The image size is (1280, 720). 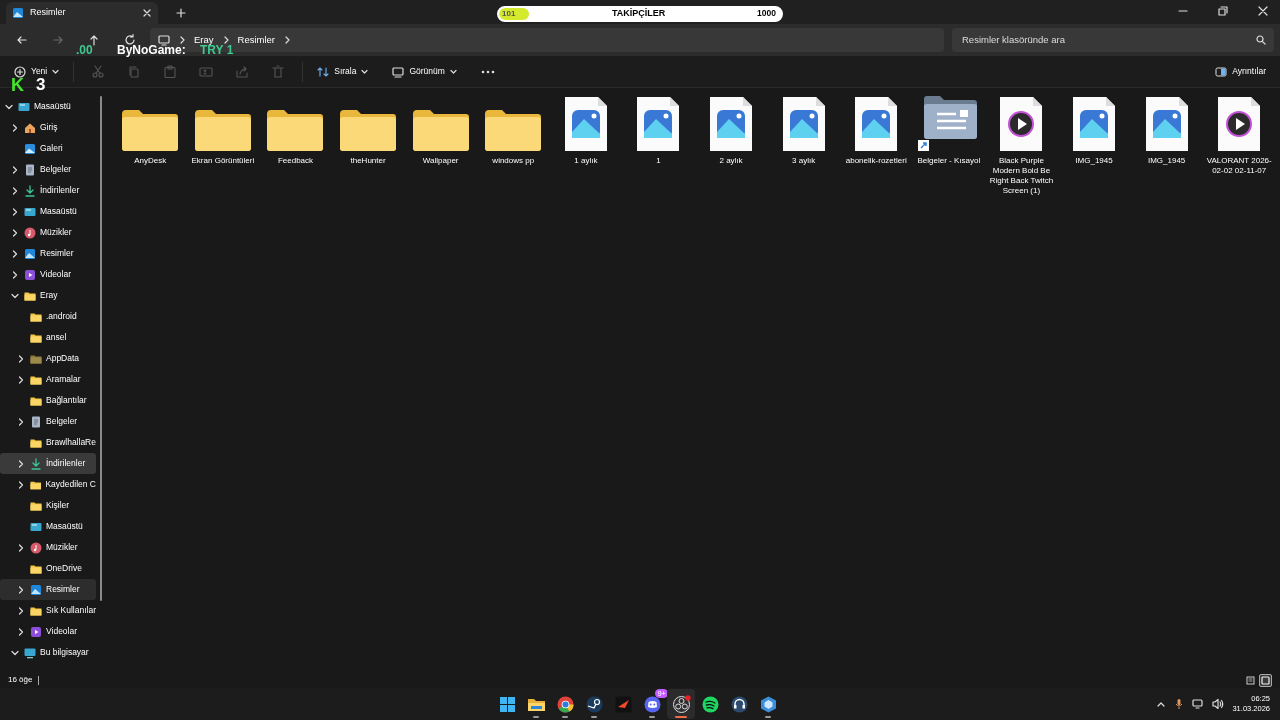 What do you see at coordinates (1261, 40) in the screenshot?
I see `search-icon` at bounding box center [1261, 40].